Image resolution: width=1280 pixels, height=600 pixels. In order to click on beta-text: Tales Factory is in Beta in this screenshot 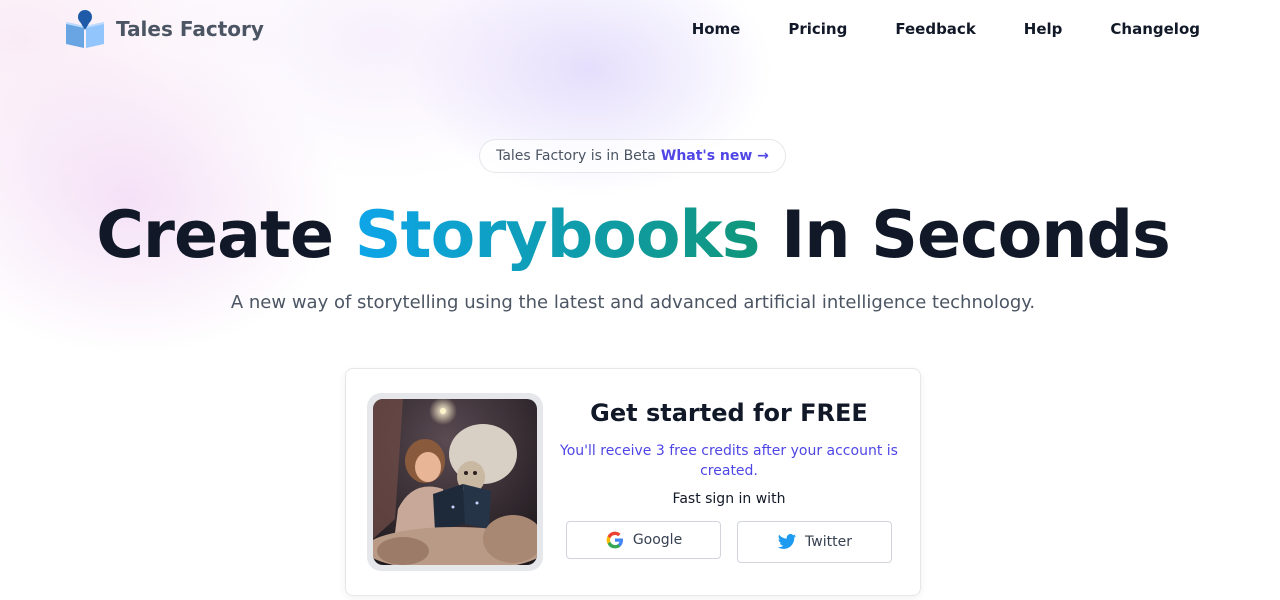, I will do `click(576, 156)`.